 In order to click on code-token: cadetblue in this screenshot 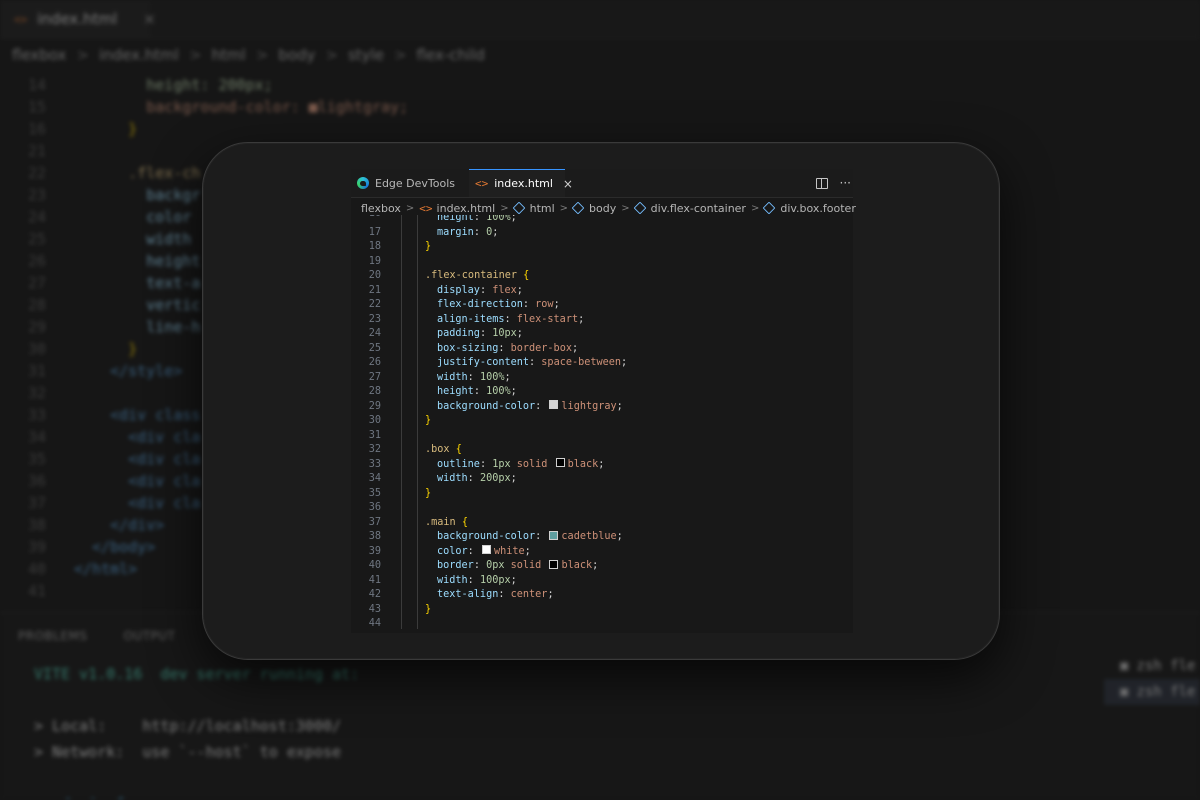, I will do `click(589, 536)`.